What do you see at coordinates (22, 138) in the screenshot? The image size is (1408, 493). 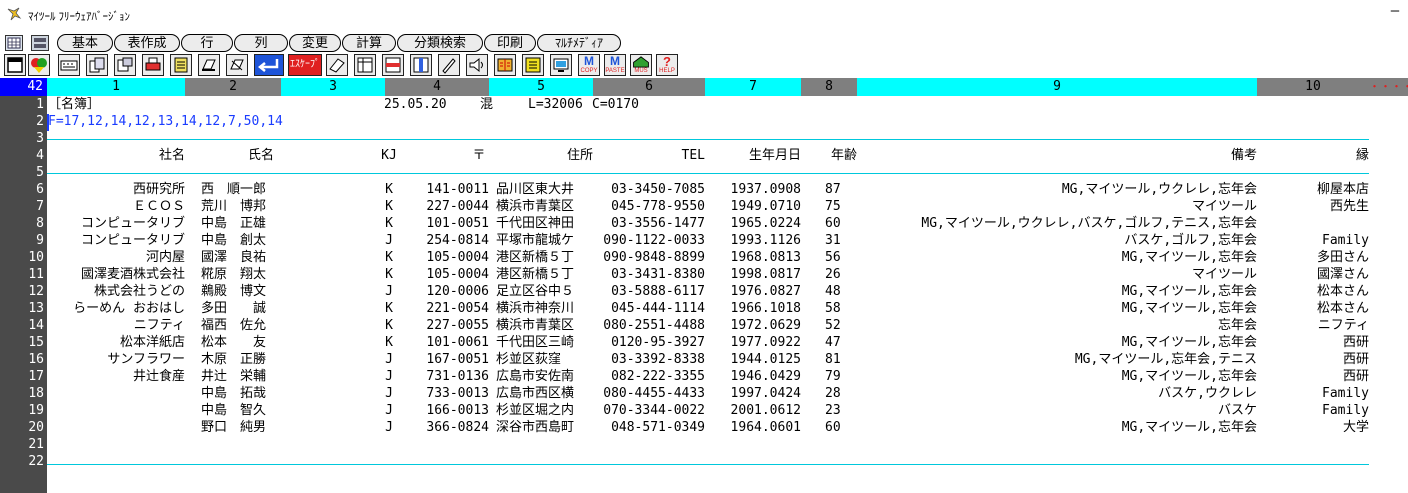 I see `row-number: 3` at bounding box center [22, 138].